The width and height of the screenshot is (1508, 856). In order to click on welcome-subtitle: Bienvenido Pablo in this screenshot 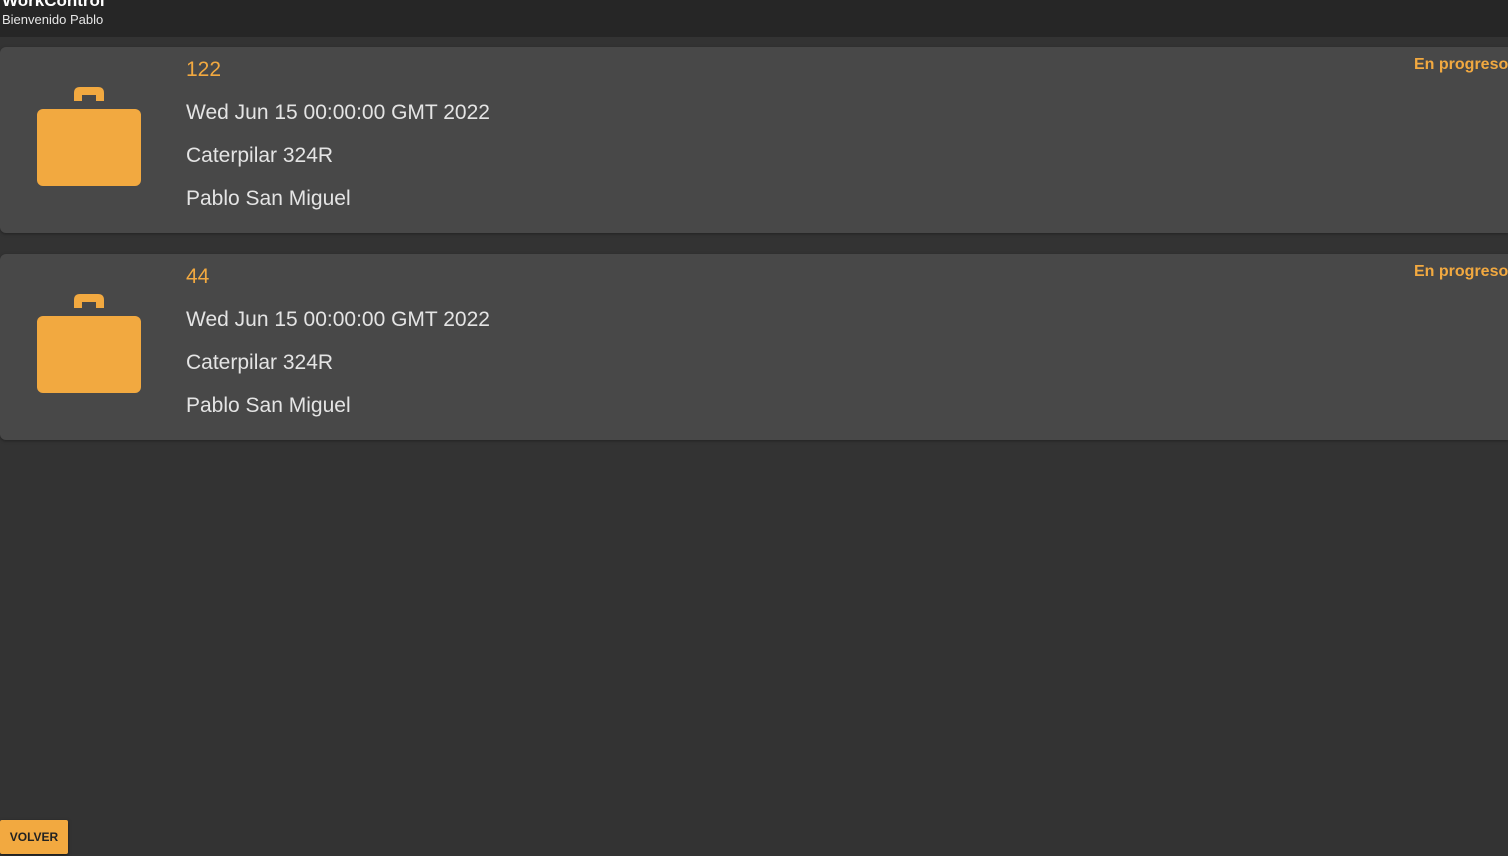, I will do `click(53, 19)`.